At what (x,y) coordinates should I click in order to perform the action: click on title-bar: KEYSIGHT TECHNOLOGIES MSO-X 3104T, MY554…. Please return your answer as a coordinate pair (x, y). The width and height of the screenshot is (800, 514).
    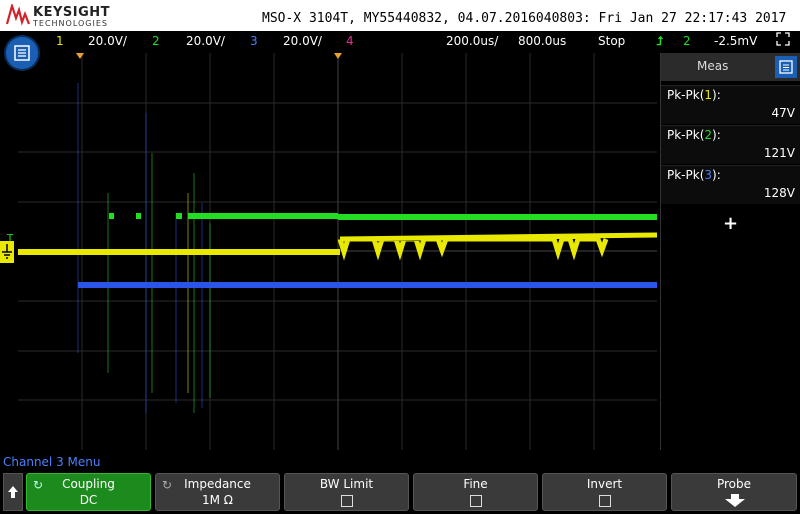
    Looking at the image, I should click on (400, 15).